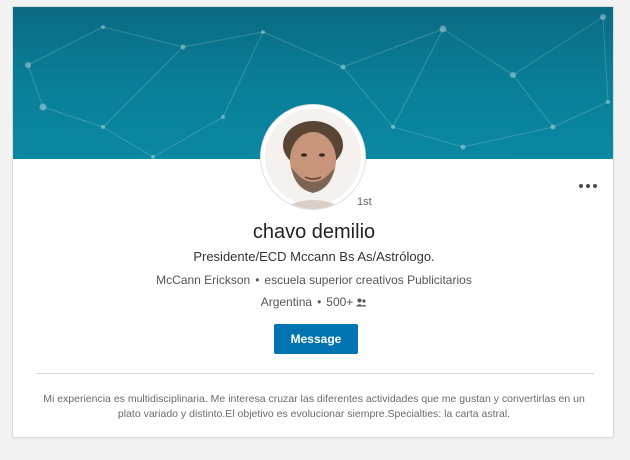 This screenshot has height=460, width=630. What do you see at coordinates (203, 280) in the screenshot?
I see `company-link: McCann Erickson` at bounding box center [203, 280].